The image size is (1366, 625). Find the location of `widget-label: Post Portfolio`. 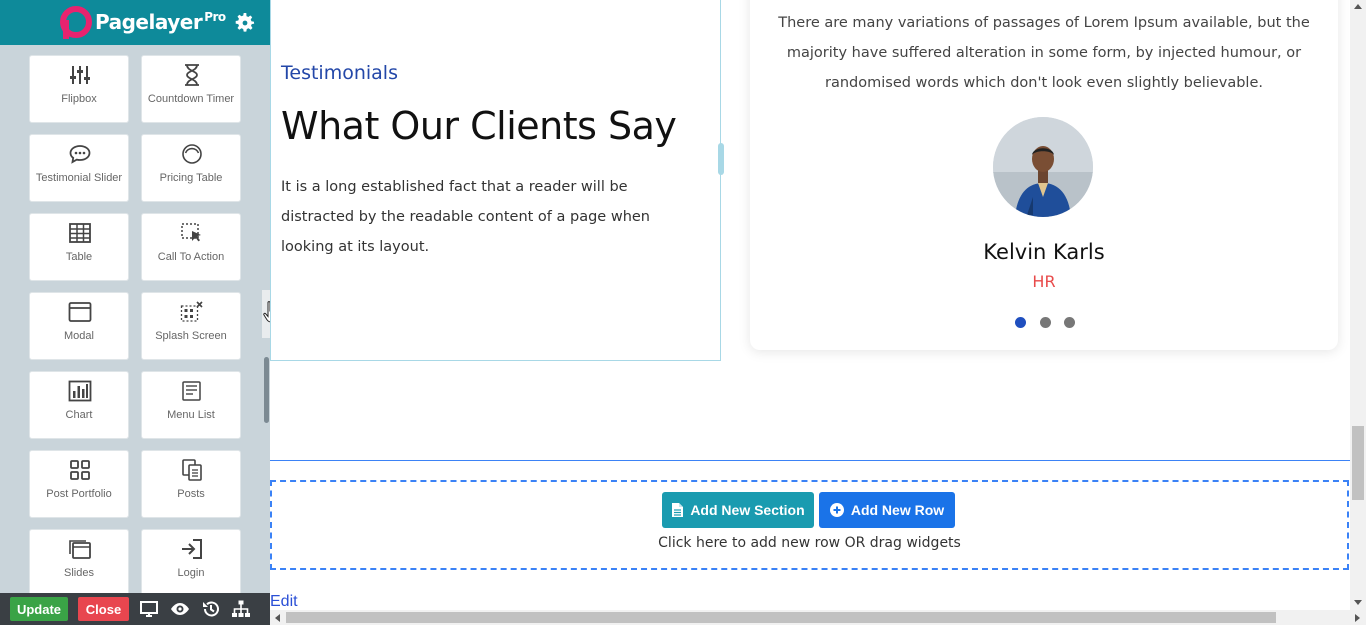

widget-label: Post Portfolio is located at coordinates (79, 494).